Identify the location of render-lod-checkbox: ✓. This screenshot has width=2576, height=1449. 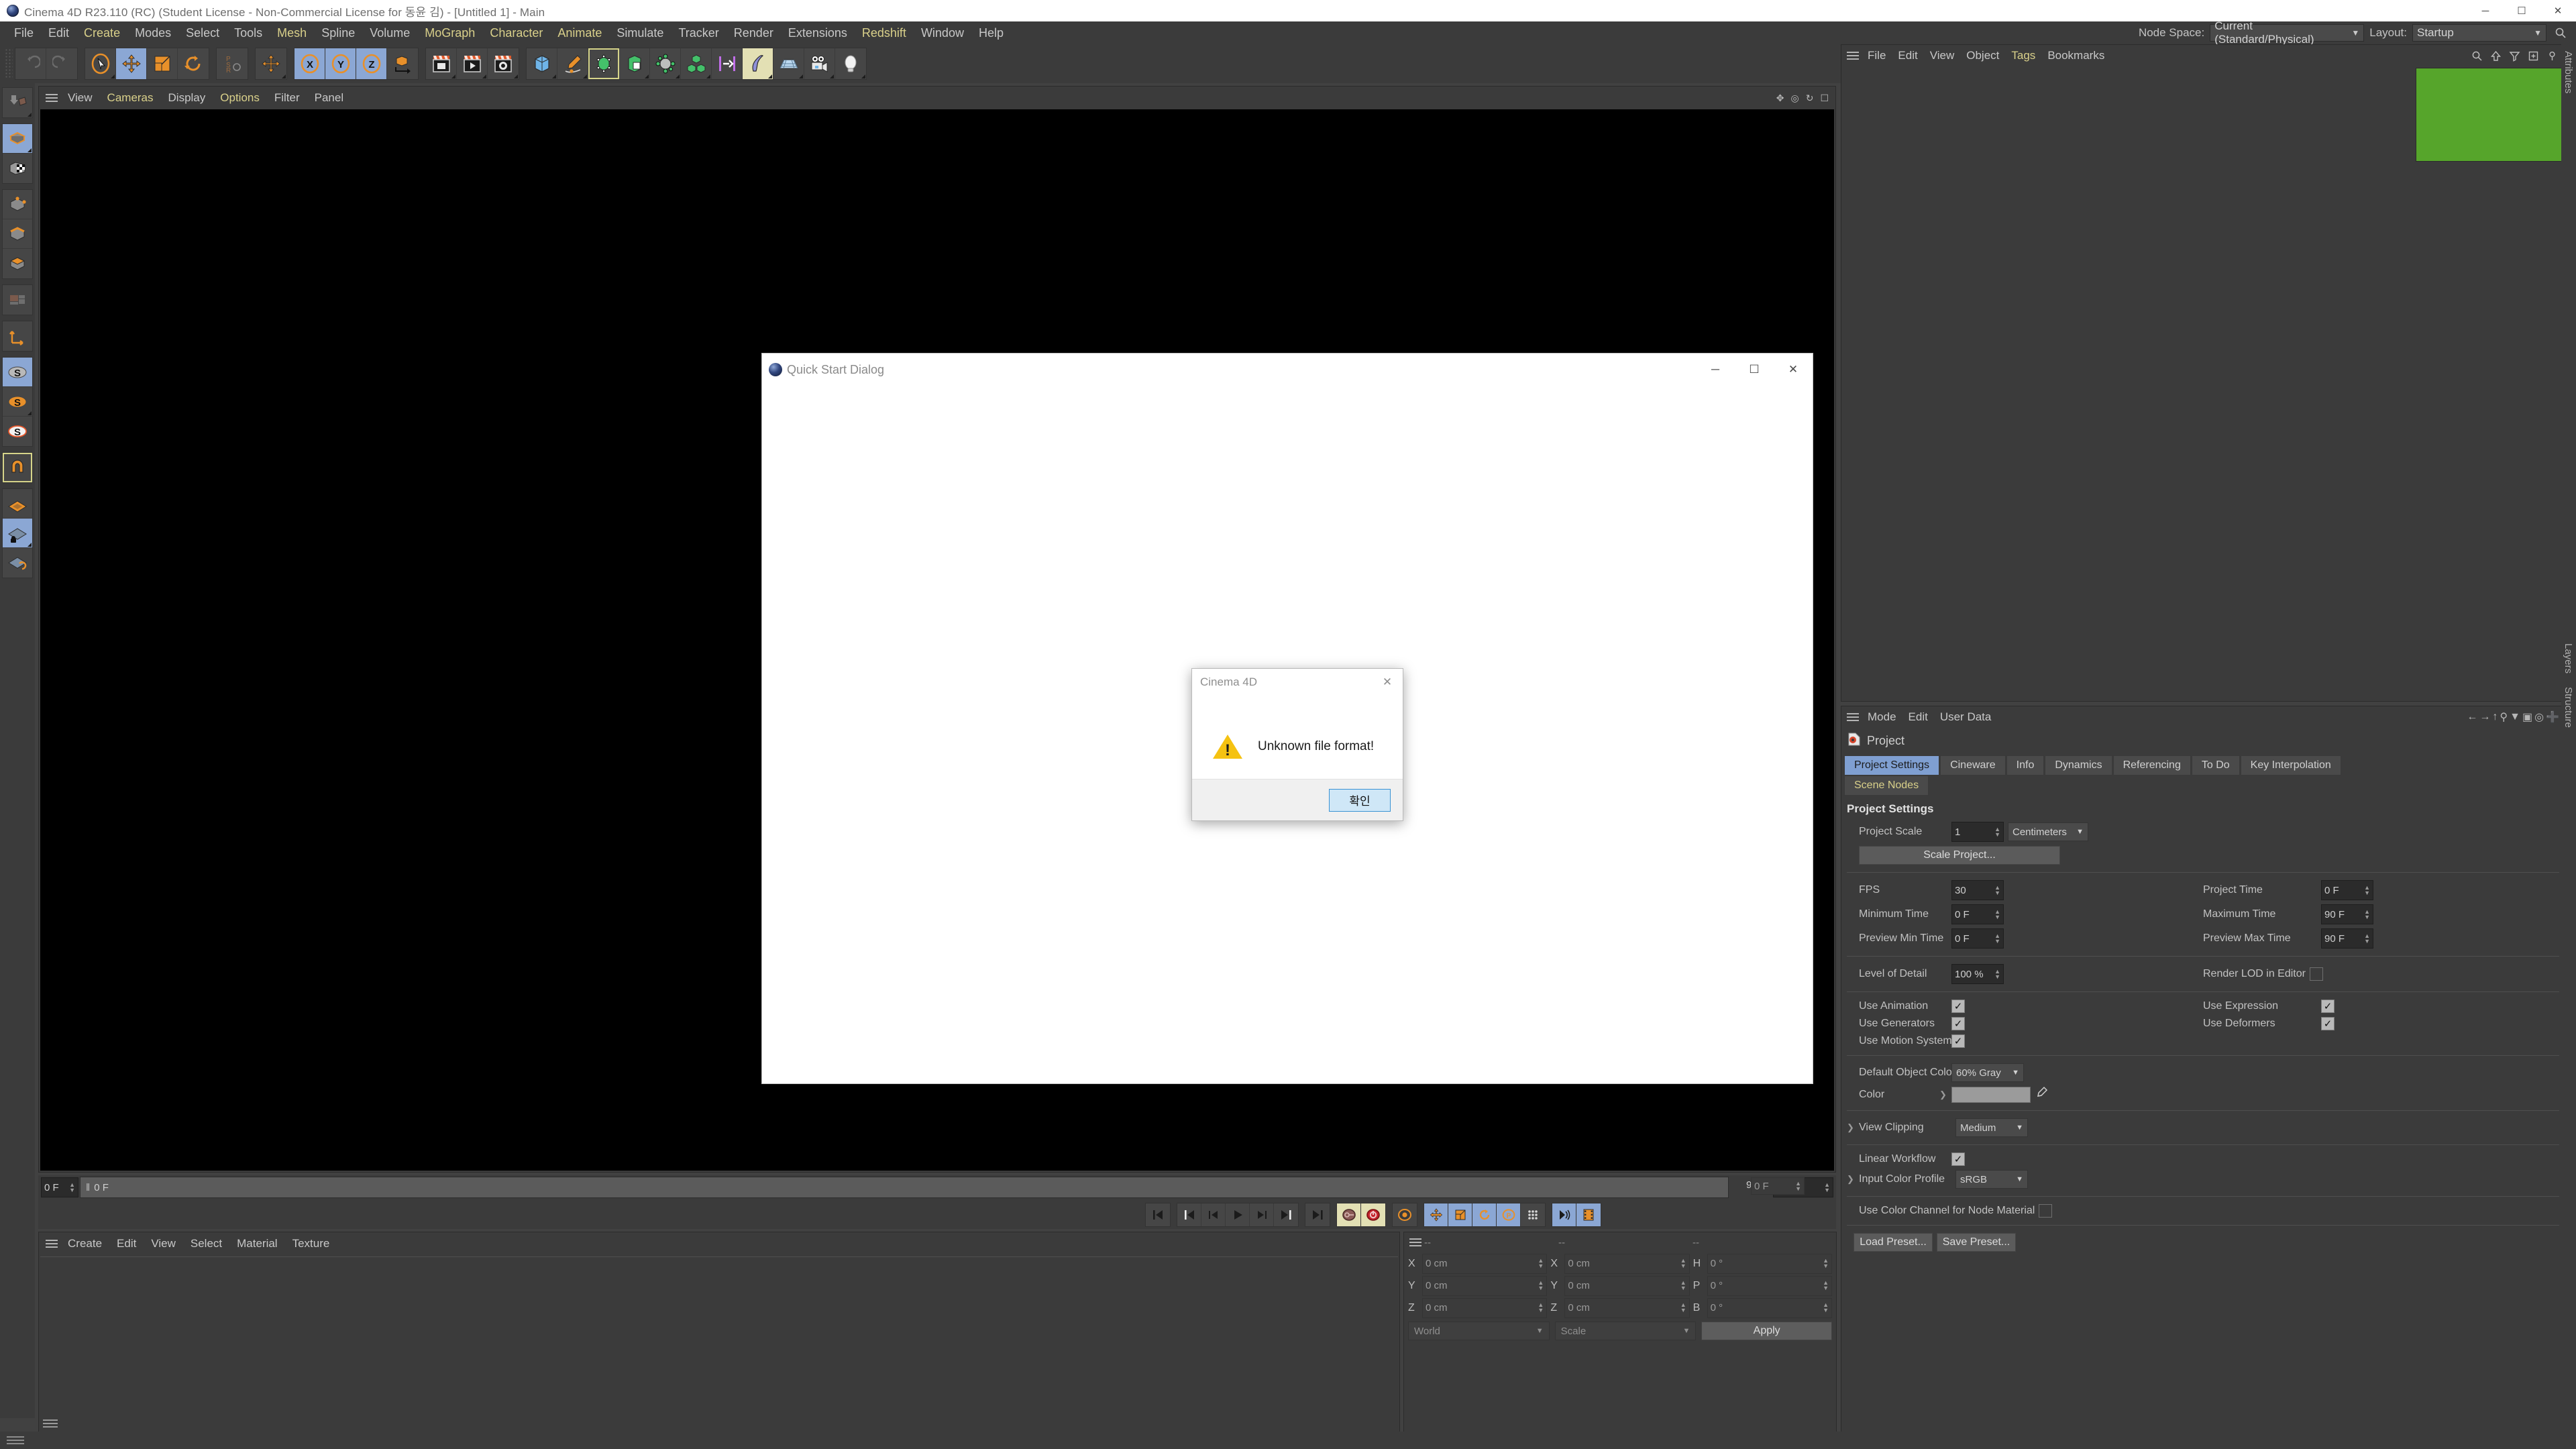
(2316, 974).